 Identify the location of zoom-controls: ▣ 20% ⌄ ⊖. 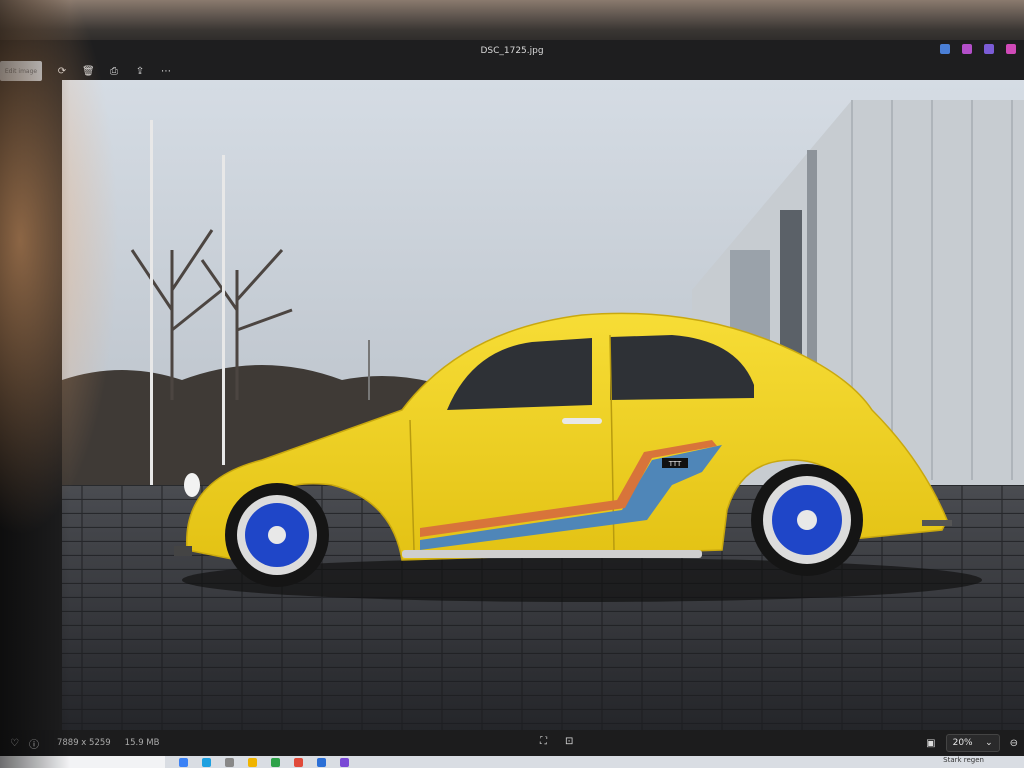
(972, 743).